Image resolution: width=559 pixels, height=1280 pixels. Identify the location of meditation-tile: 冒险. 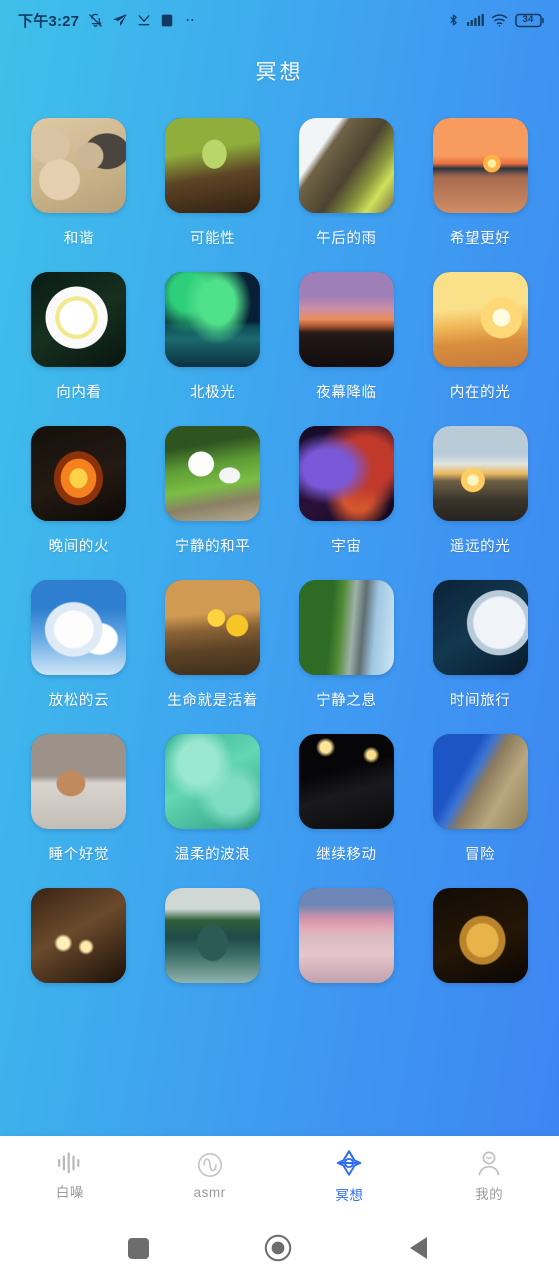
(480, 799).